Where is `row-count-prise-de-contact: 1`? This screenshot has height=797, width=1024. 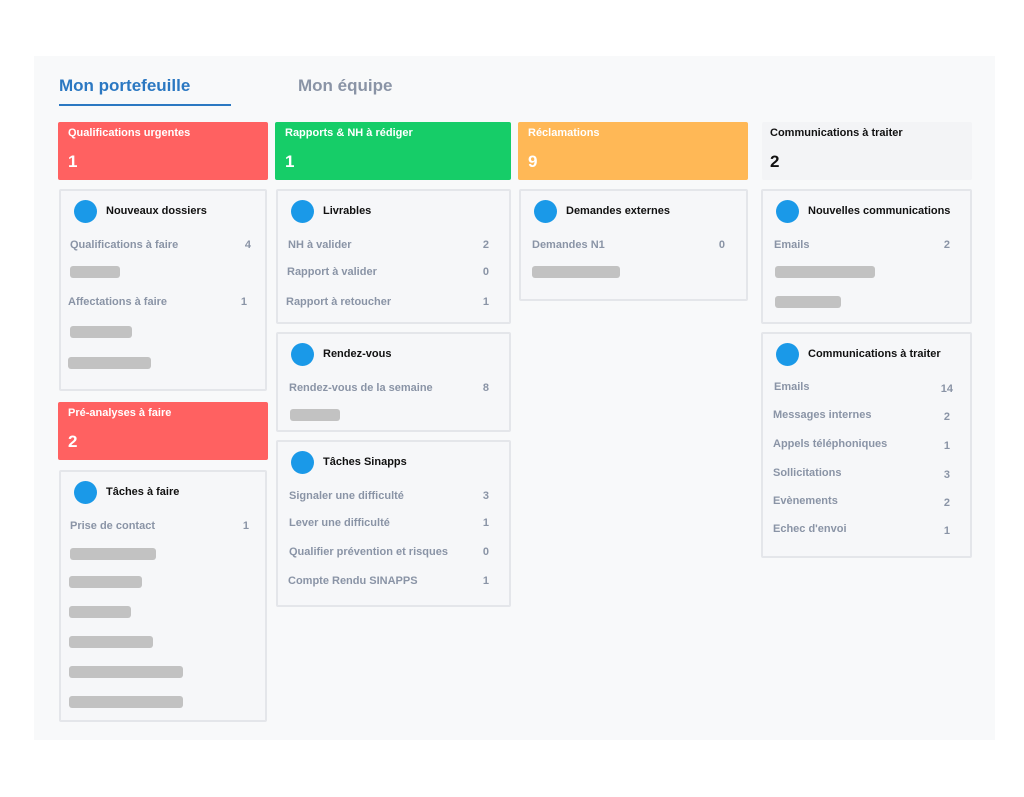 row-count-prise-de-contact: 1 is located at coordinates (245, 526).